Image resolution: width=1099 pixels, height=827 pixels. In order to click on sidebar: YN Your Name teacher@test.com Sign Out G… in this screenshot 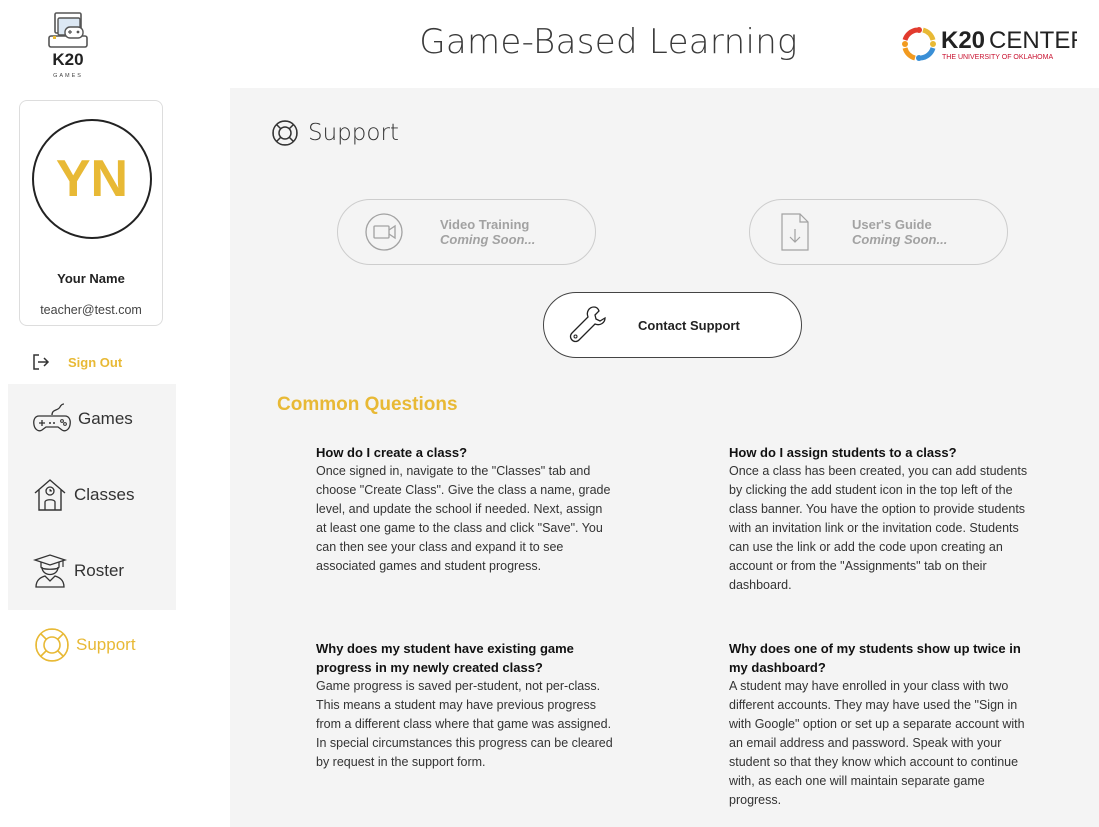, I will do `click(92, 457)`.